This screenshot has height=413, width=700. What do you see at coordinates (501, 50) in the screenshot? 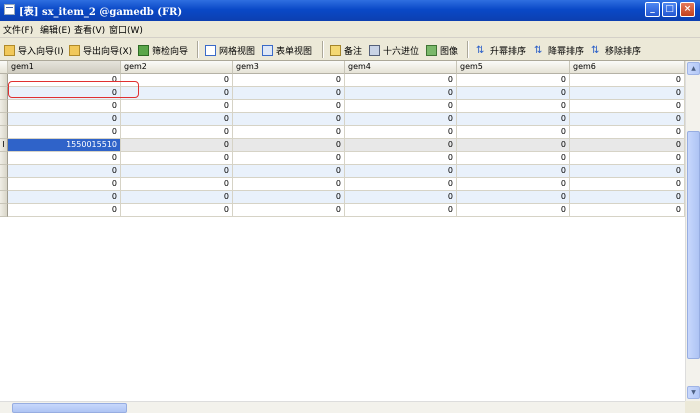
I see `sort-ascending-button: ⇅ 升幂排序` at bounding box center [501, 50].